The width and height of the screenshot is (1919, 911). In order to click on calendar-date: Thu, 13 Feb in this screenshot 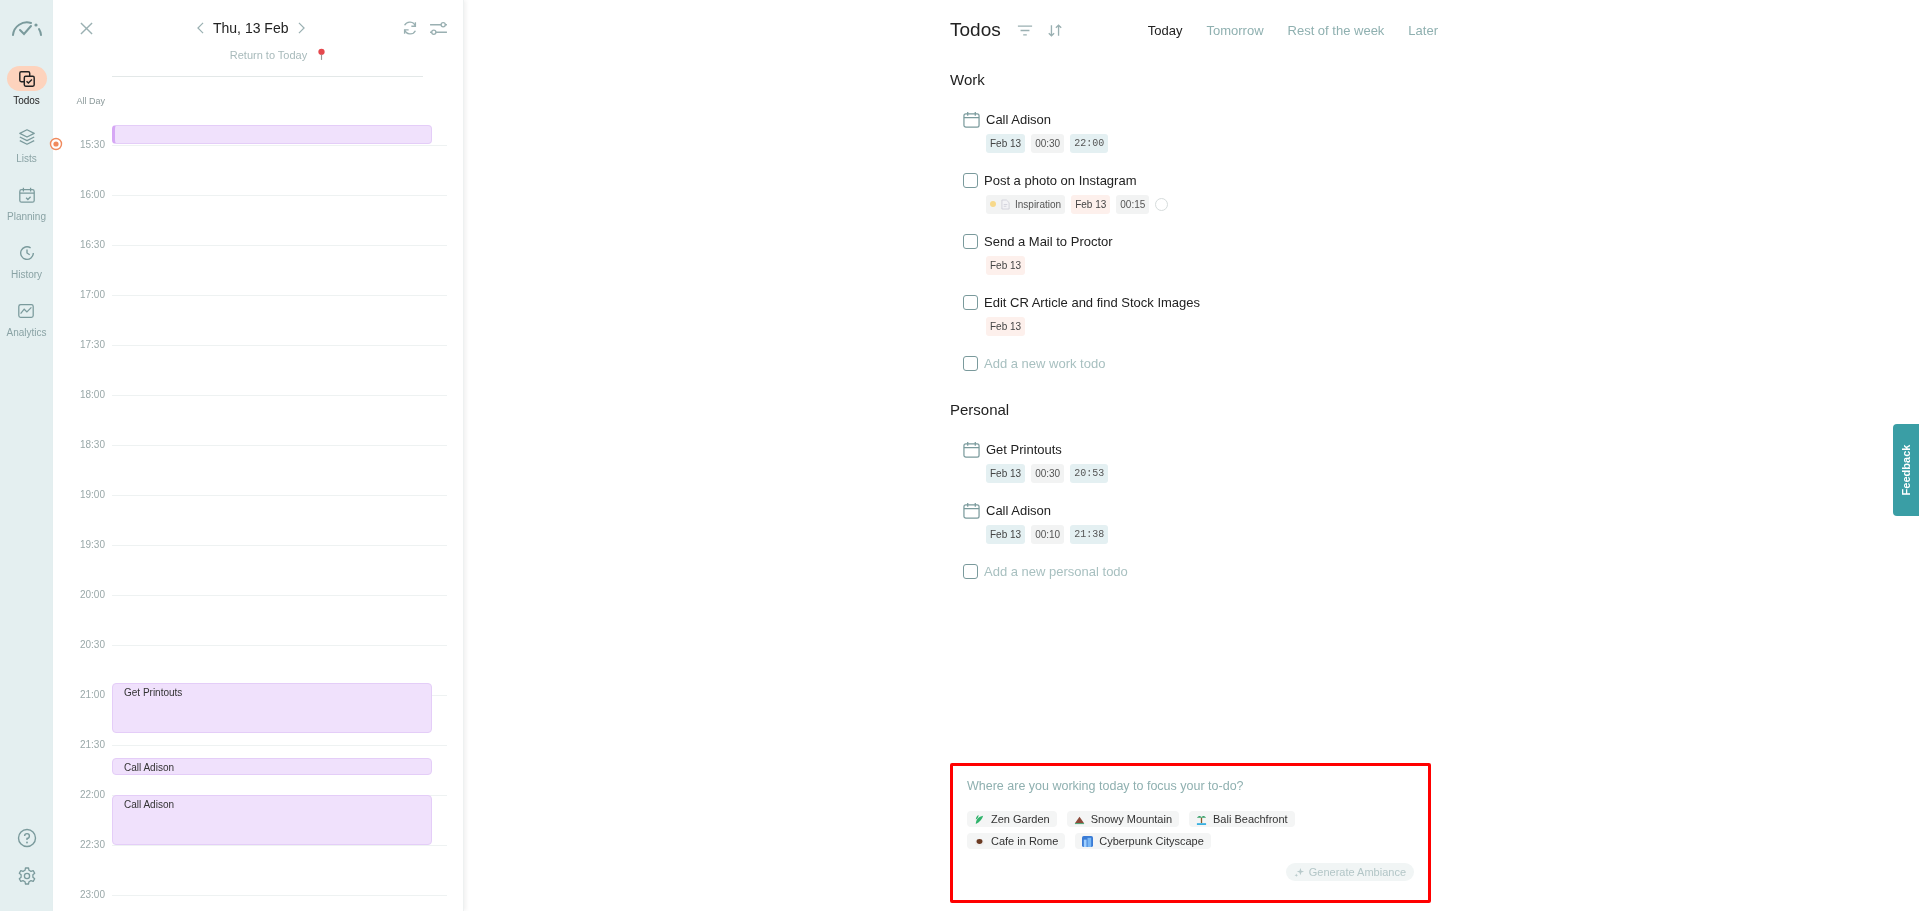, I will do `click(251, 28)`.